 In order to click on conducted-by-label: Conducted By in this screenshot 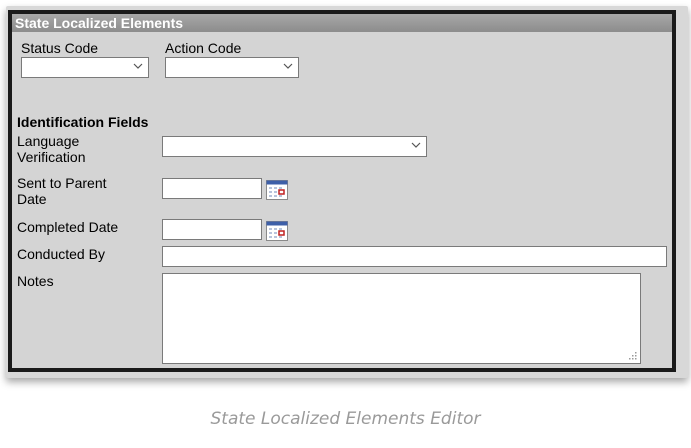, I will do `click(61, 254)`.